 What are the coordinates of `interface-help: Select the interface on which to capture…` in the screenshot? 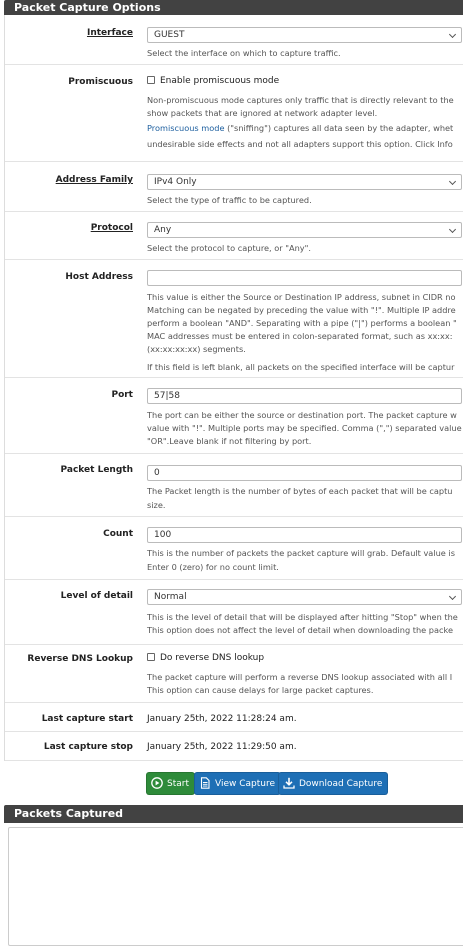 It's located at (244, 53).